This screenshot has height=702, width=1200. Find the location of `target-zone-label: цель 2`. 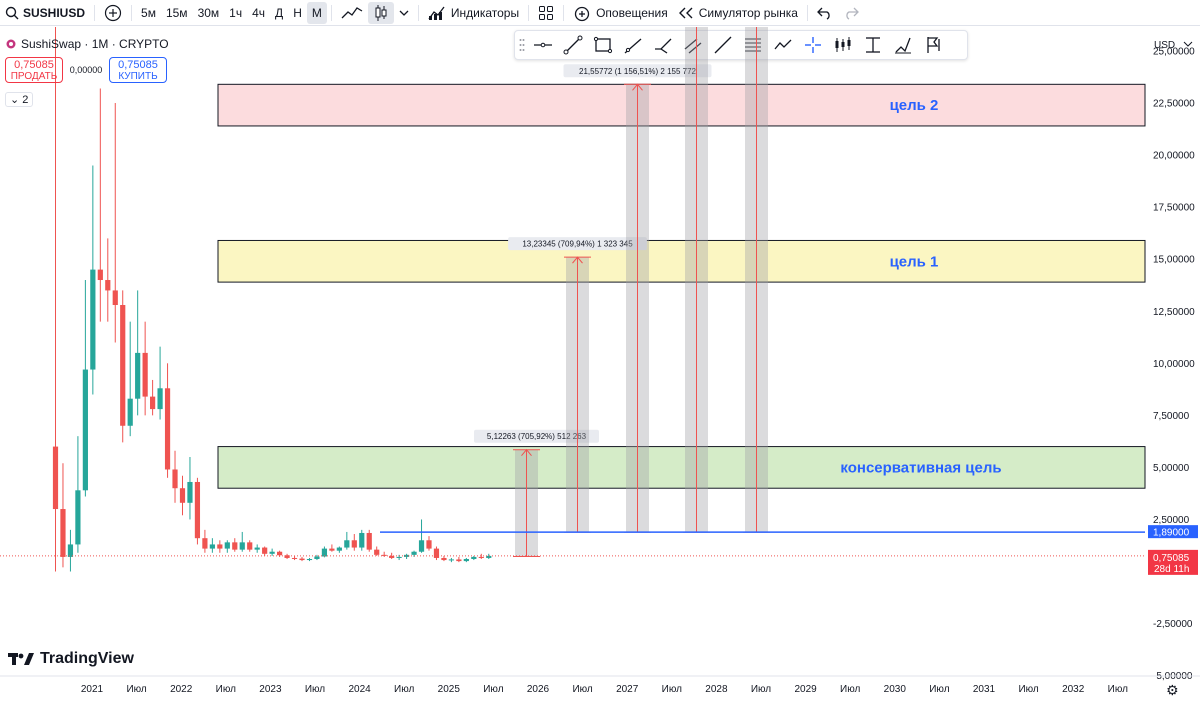

target-zone-label: цель 2 is located at coordinates (914, 105).